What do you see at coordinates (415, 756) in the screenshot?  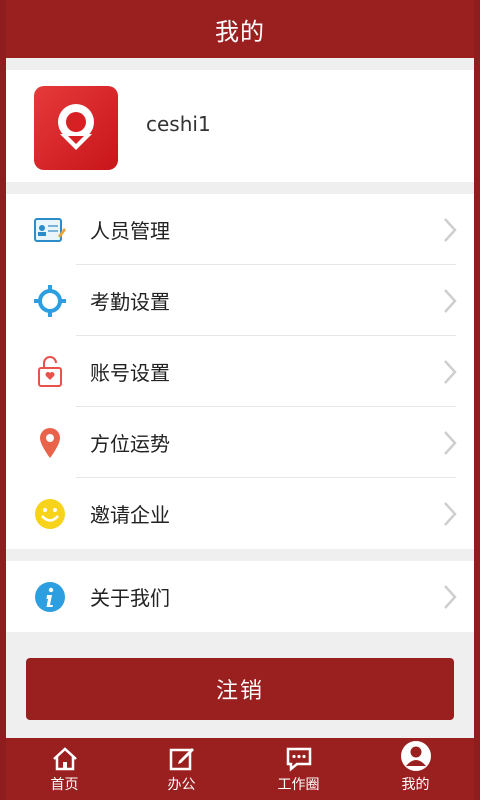 I see `user-icon` at bounding box center [415, 756].